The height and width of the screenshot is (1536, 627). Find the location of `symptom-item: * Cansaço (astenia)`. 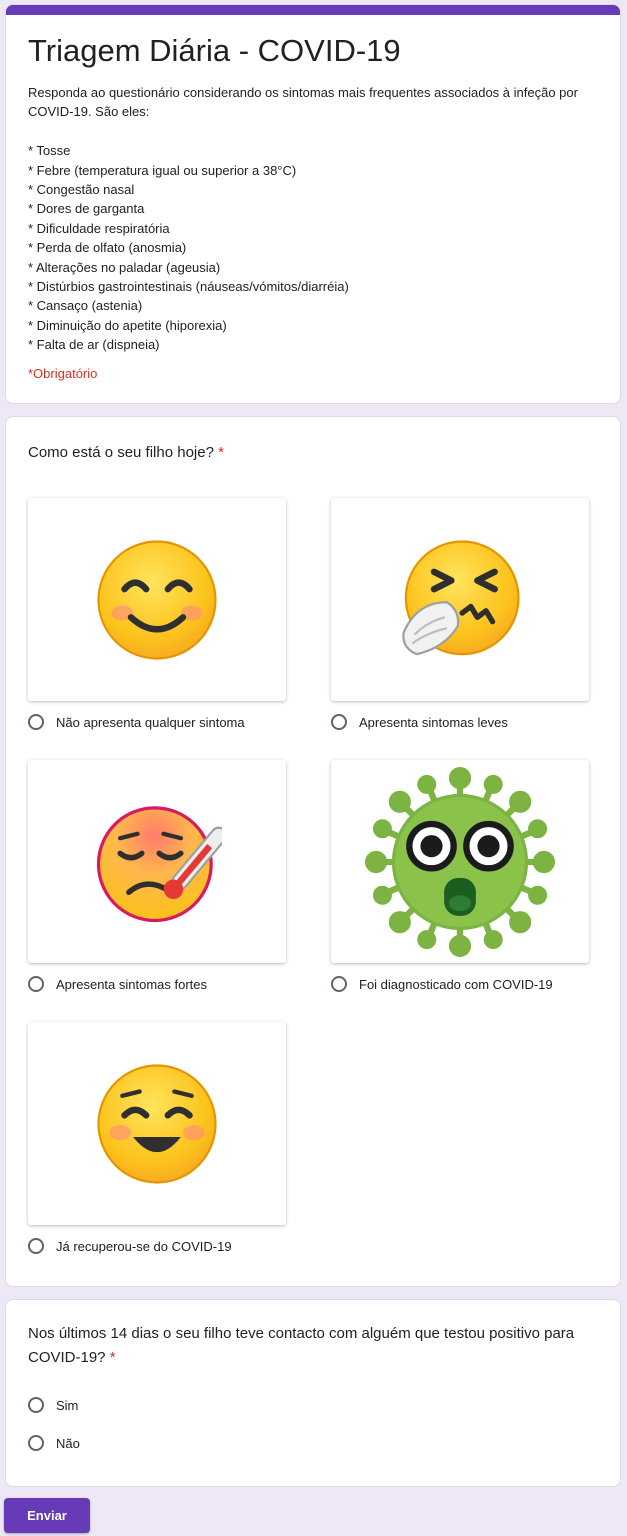

symptom-item: * Cansaço (astenia) is located at coordinates (85, 306).